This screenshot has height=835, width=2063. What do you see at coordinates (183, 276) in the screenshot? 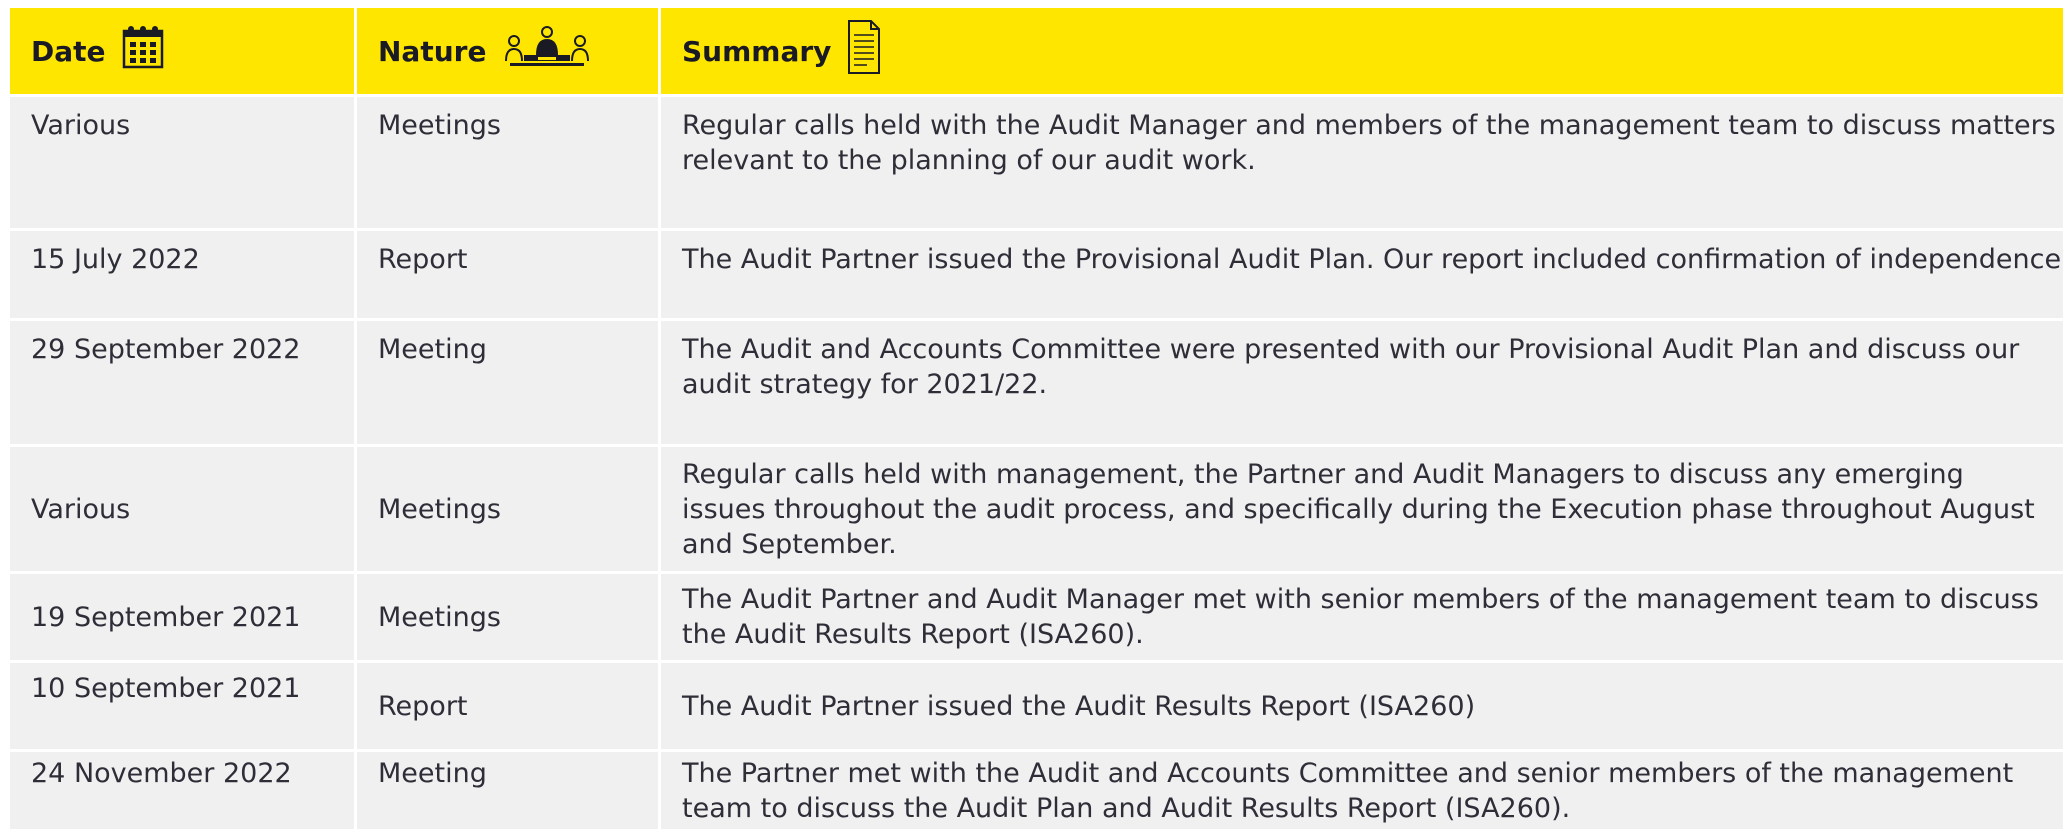
I see `date-cell: 15 July 2022` at bounding box center [183, 276].